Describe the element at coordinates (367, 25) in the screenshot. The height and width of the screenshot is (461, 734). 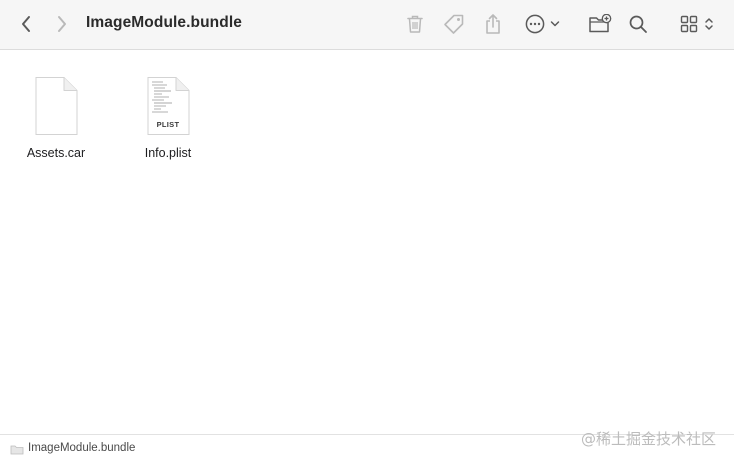
I see `toolbar: ImageModule.bundle` at that location.